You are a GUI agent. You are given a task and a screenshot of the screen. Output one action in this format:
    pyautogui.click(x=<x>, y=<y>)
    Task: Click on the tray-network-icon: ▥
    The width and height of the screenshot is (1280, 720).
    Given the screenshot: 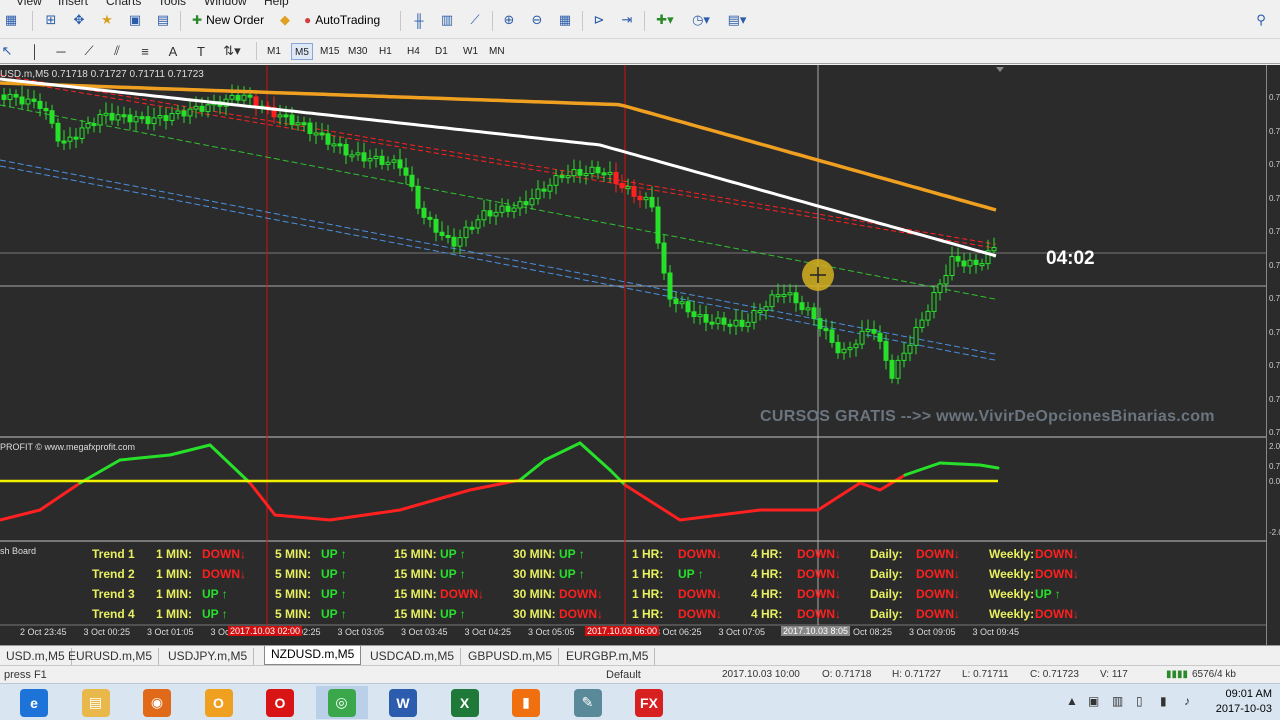 What is the action you would take?
    pyautogui.click(x=1117, y=701)
    